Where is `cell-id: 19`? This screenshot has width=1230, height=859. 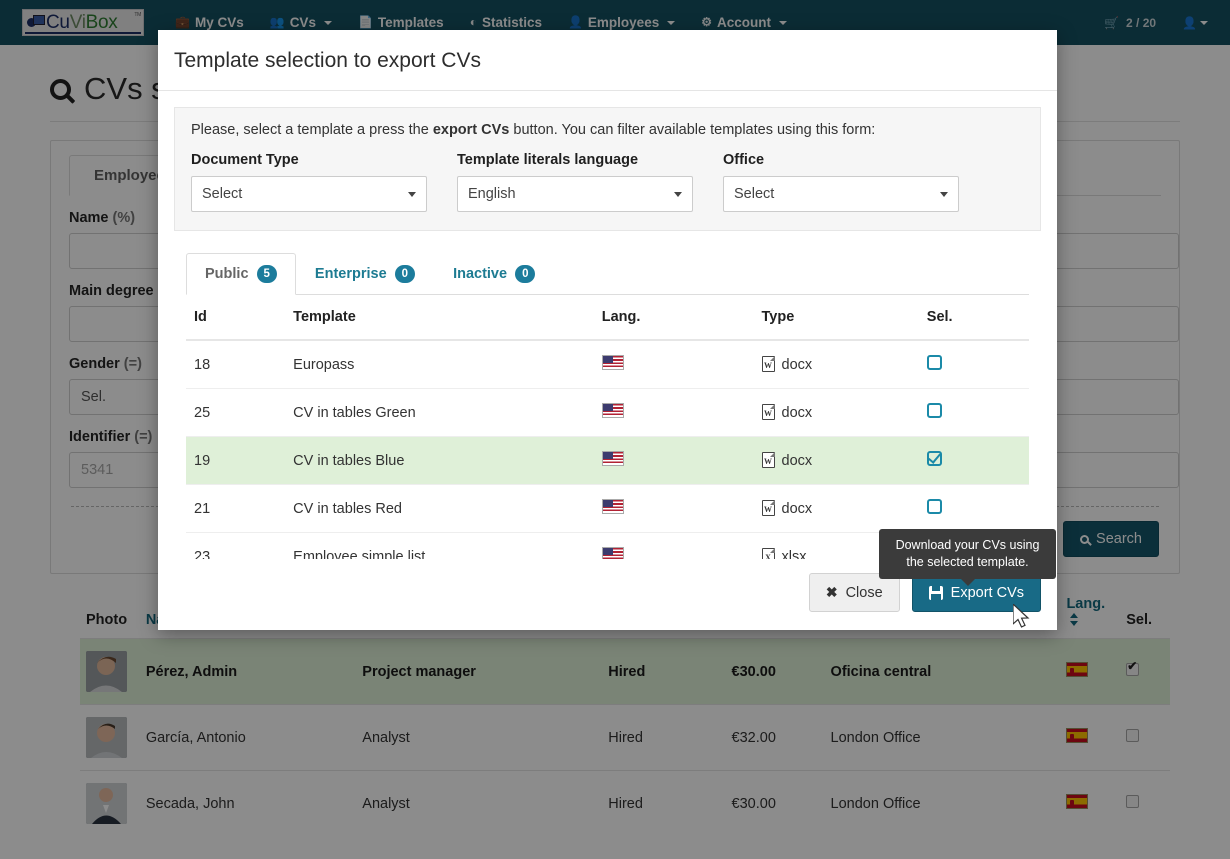
cell-id: 19 is located at coordinates (236, 461).